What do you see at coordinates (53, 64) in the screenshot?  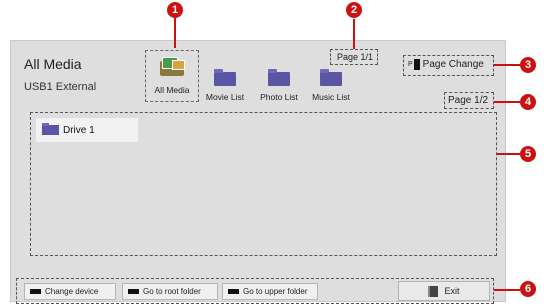 I see `page-title: All Media` at bounding box center [53, 64].